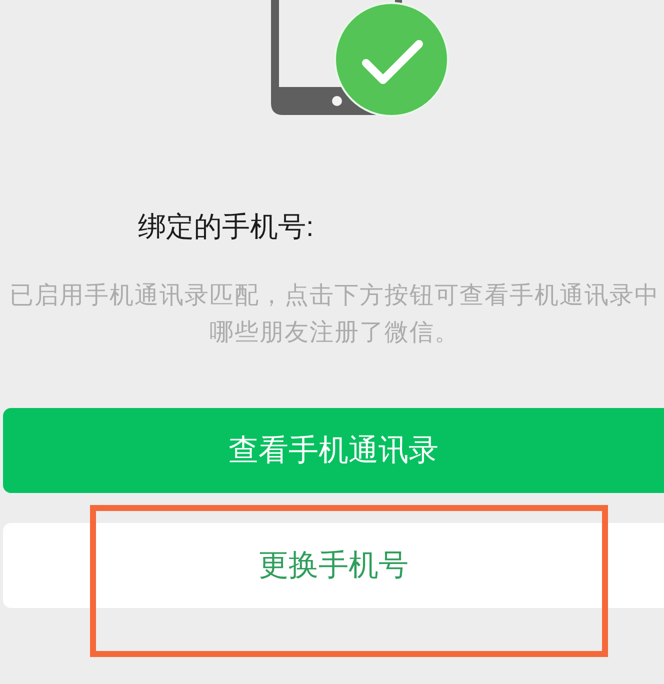 This screenshot has width=664, height=684. I want to click on change-number-button: 更换手机号, so click(333, 565).